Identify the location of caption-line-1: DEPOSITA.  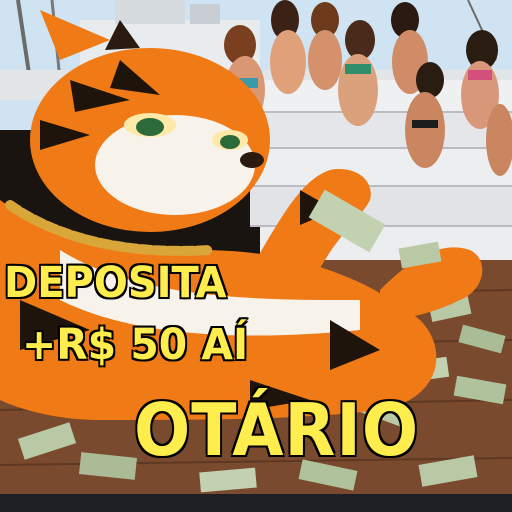
(115, 283).